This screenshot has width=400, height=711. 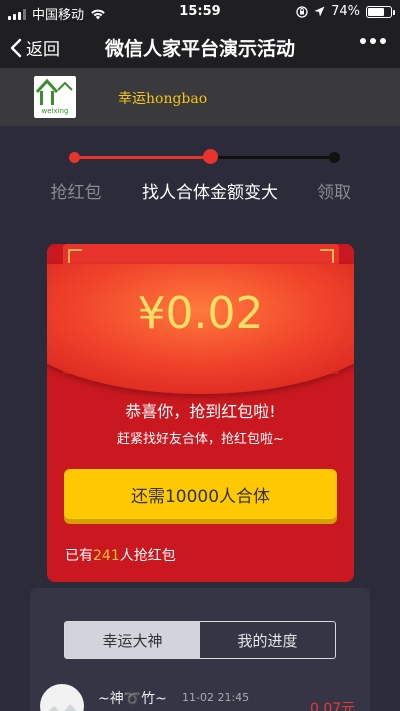 I want to click on participant-count: 已有241人抢红包, so click(x=120, y=555).